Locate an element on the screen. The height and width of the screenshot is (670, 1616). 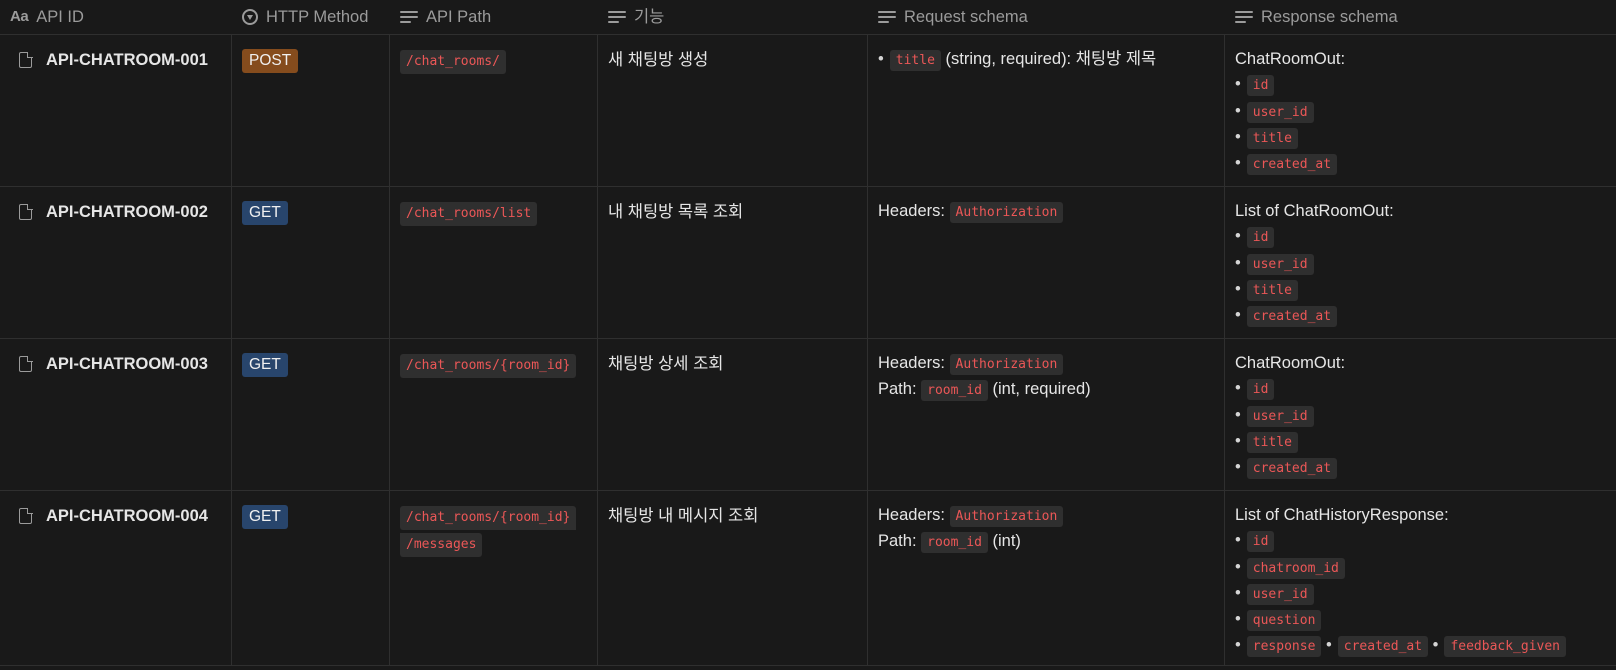
header-response-schema: Response schema is located at coordinates (1420, 17).